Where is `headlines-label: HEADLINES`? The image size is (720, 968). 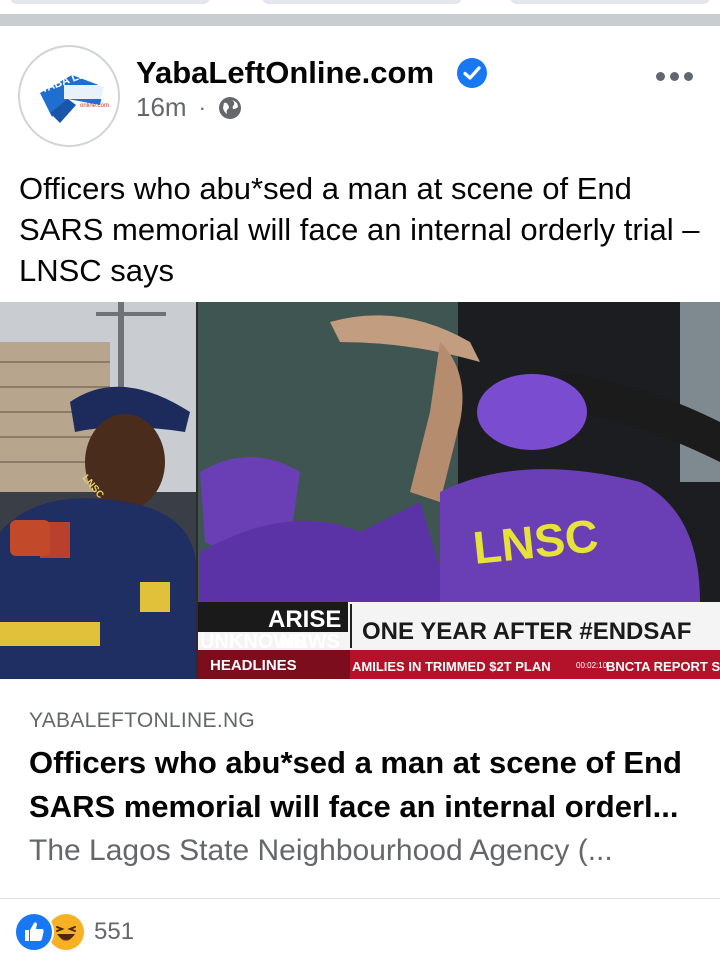 headlines-label: HEADLINES is located at coordinates (253, 665).